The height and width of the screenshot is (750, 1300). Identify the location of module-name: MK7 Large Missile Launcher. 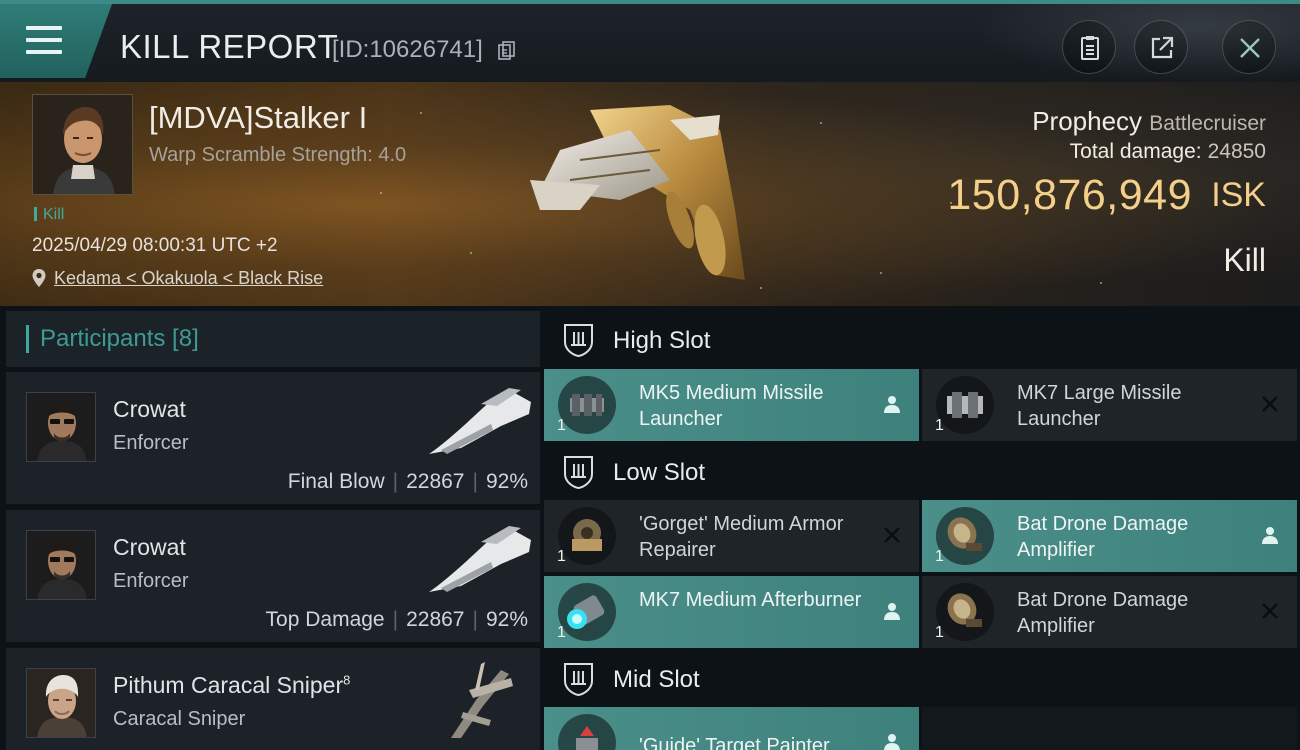
(1099, 406).